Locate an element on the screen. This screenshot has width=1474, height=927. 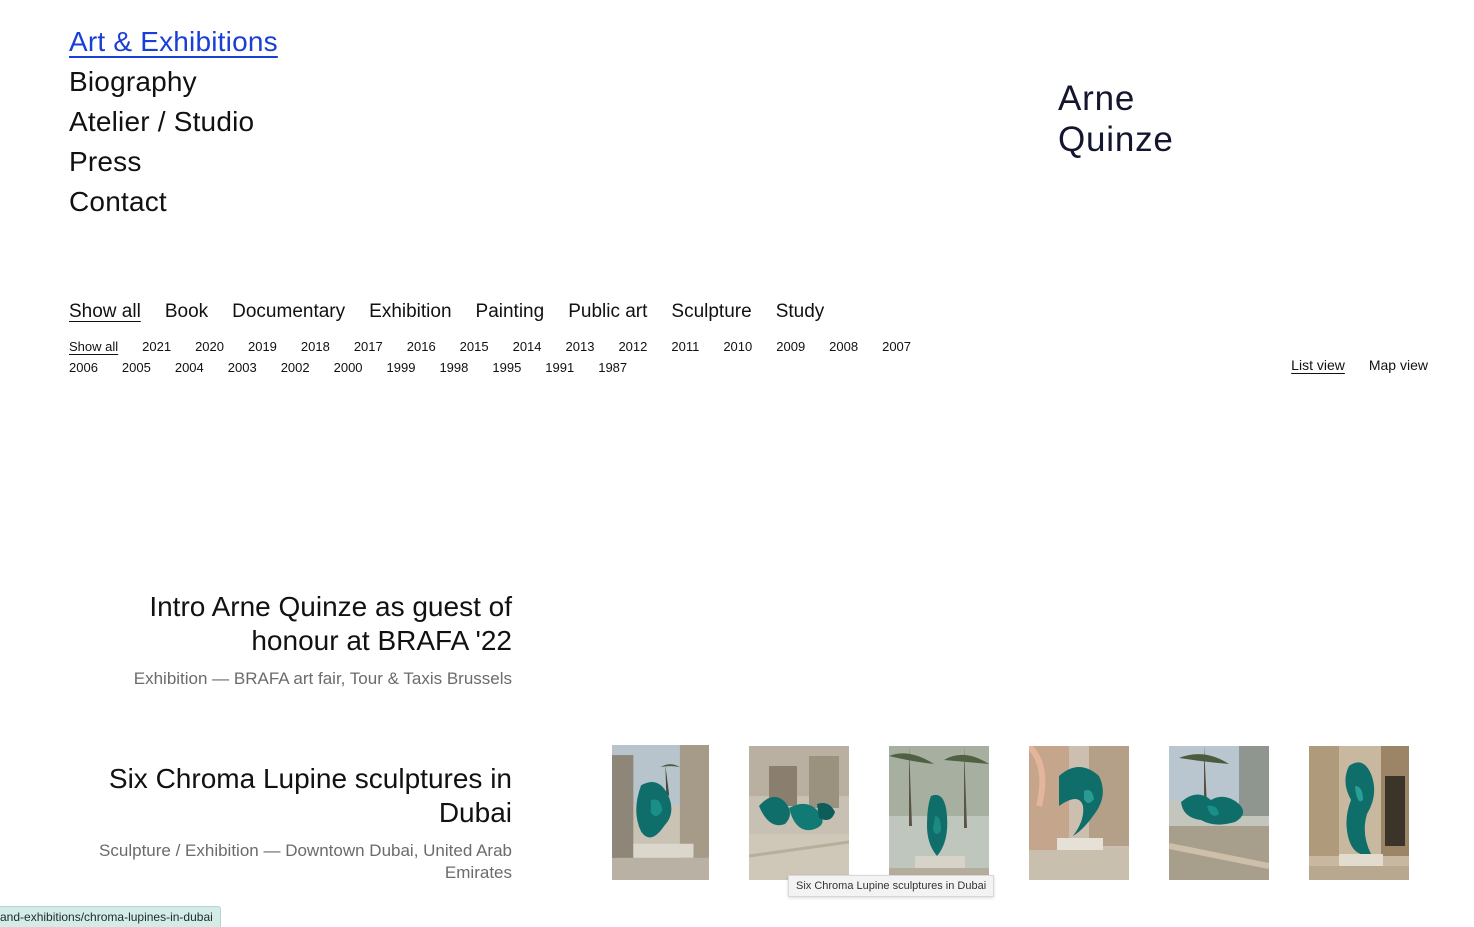
entry-title: Six Chroma Lupine sculptures in Dubai is located at coordinates (292, 796).